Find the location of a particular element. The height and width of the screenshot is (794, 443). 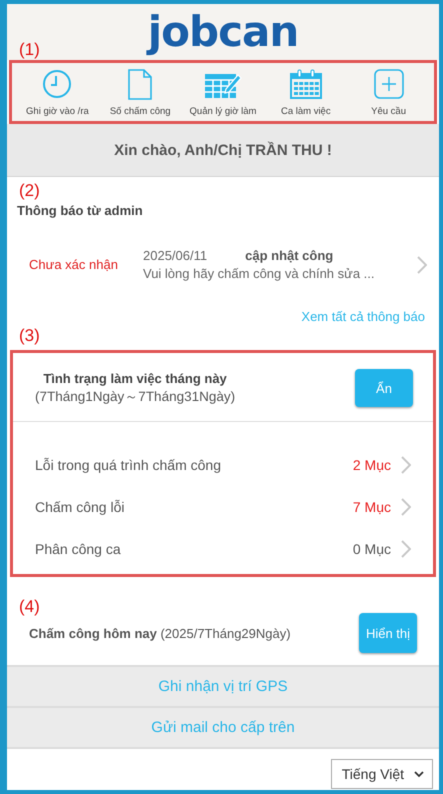

annotation-label: (4) is located at coordinates (29, 607).